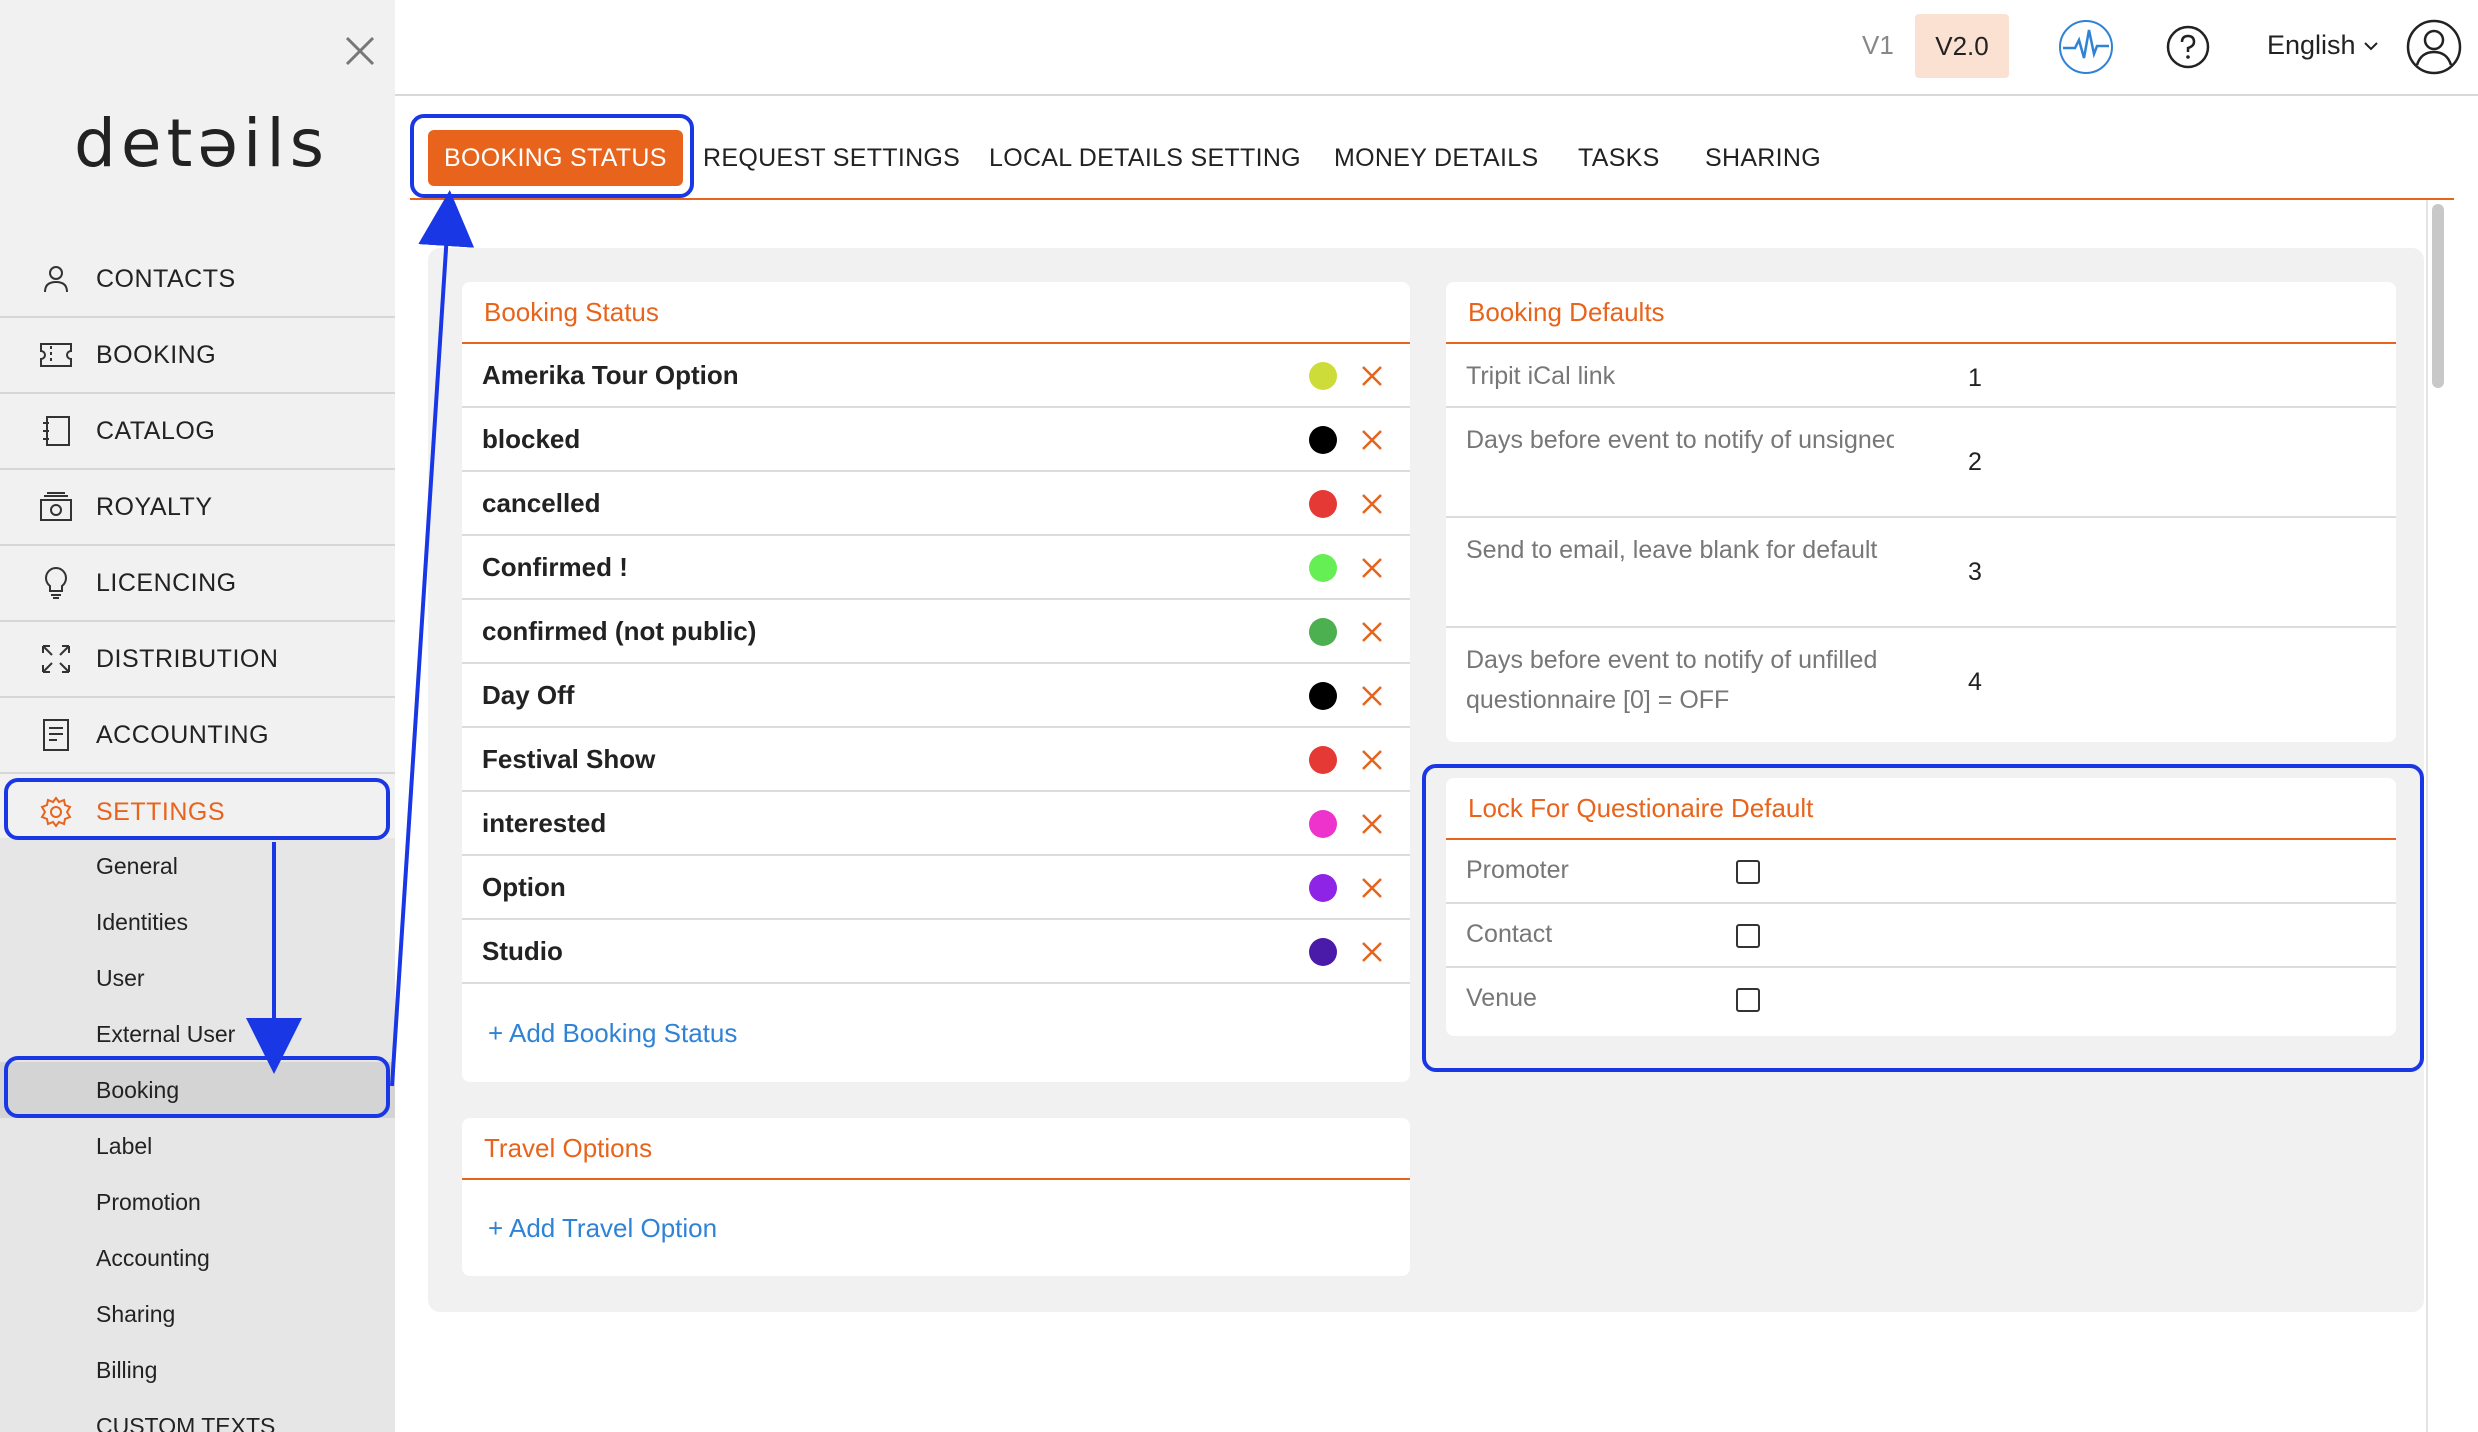 Image resolution: width=2478 pixels, height=1432 pixels. I want to click on scrollbar-track, so click(2427, 816).